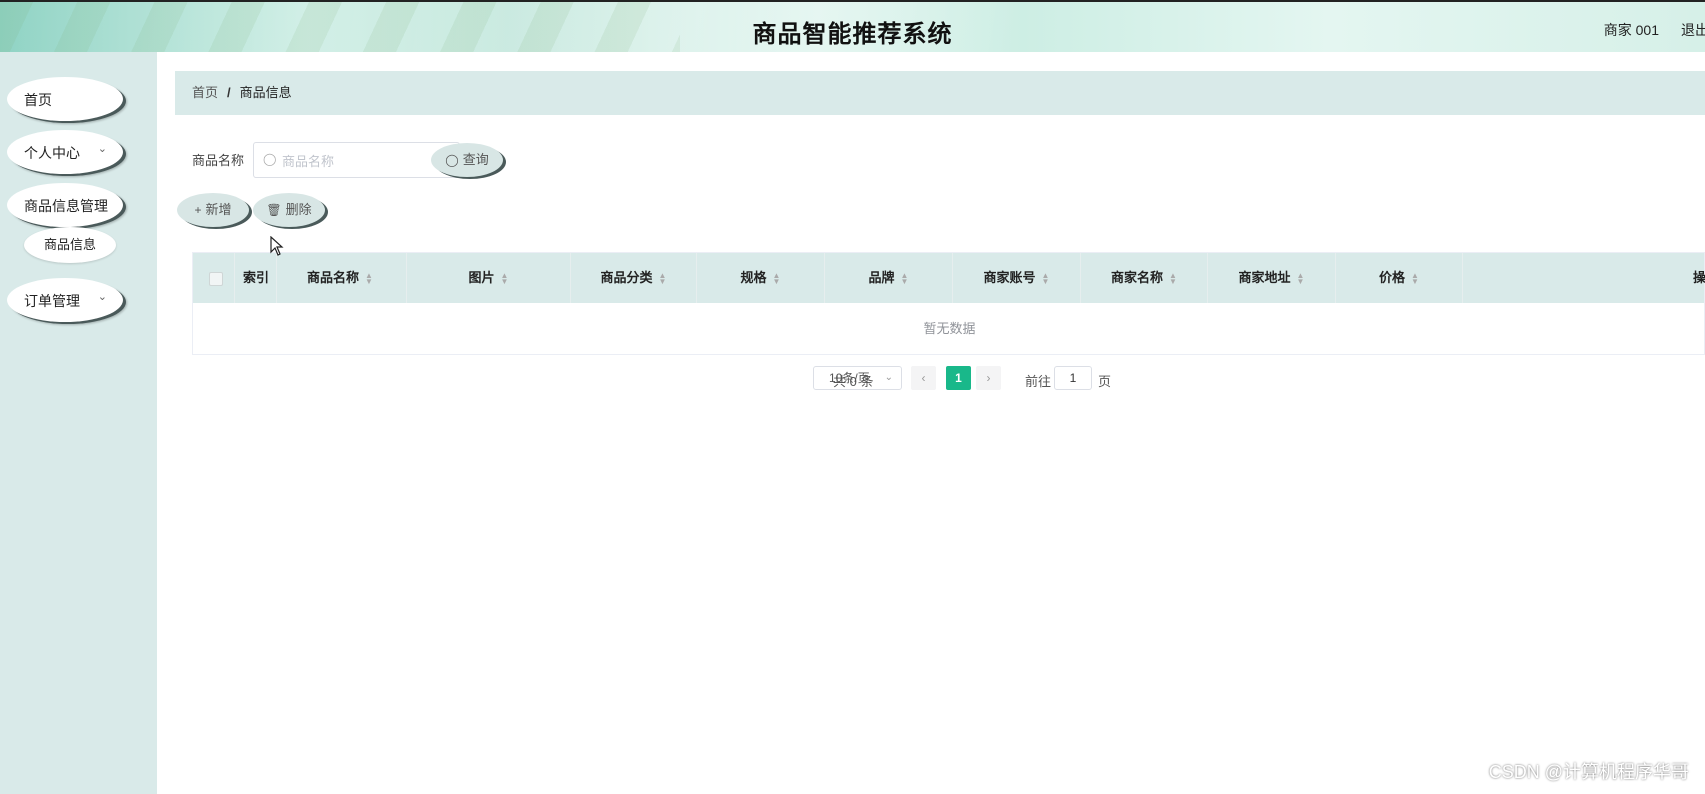  I want to click on sidebar-subitem-product-info: 商品信息, so click(70, 245).